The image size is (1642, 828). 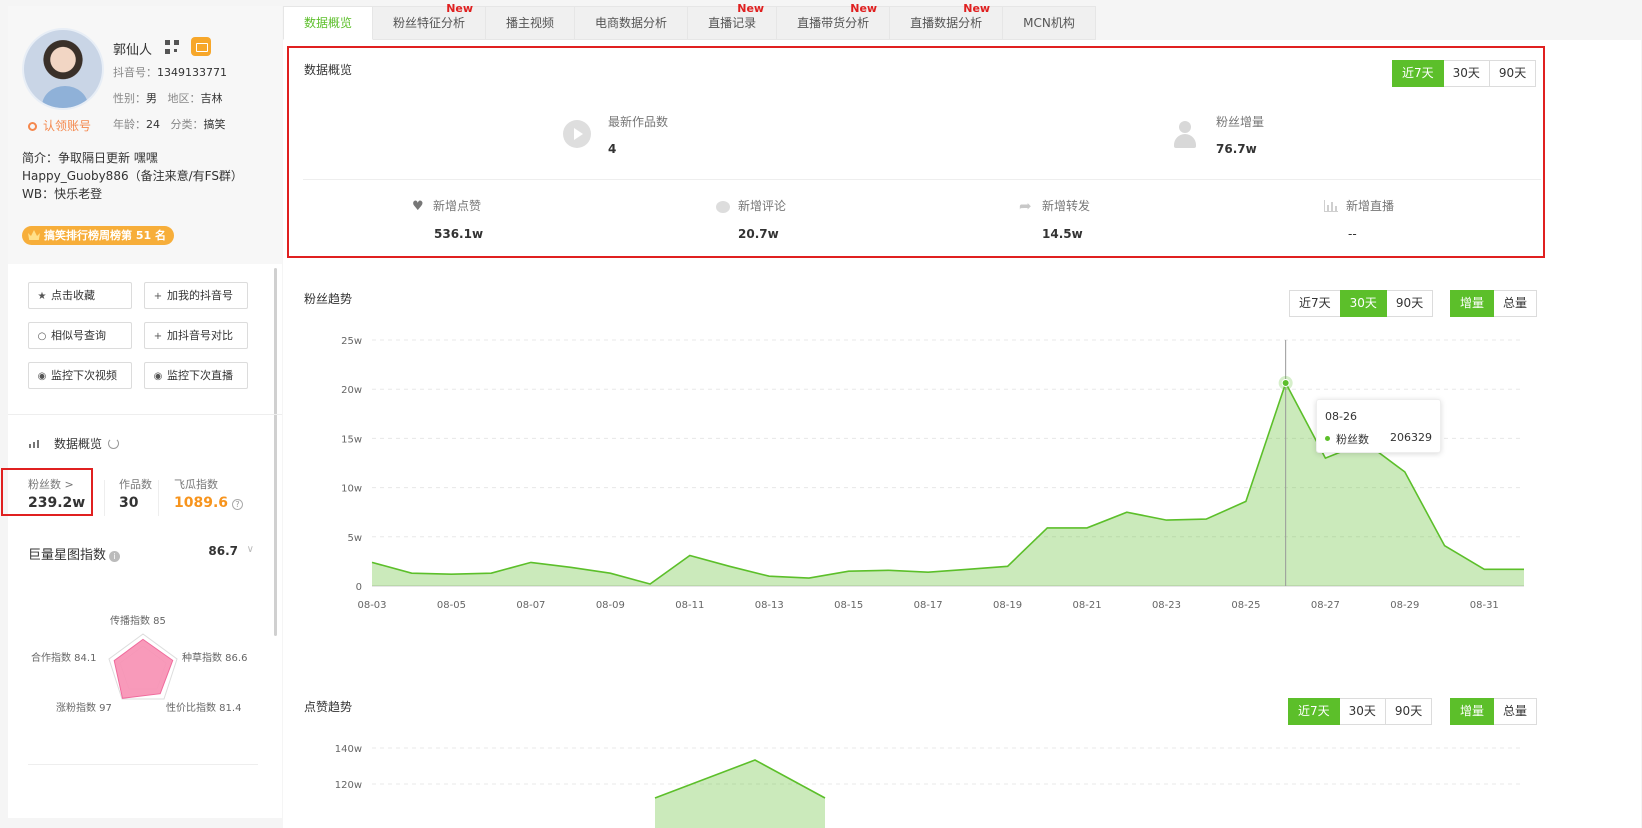 I want to click on y-tick-label: 140w, so click(x=348, y=749).